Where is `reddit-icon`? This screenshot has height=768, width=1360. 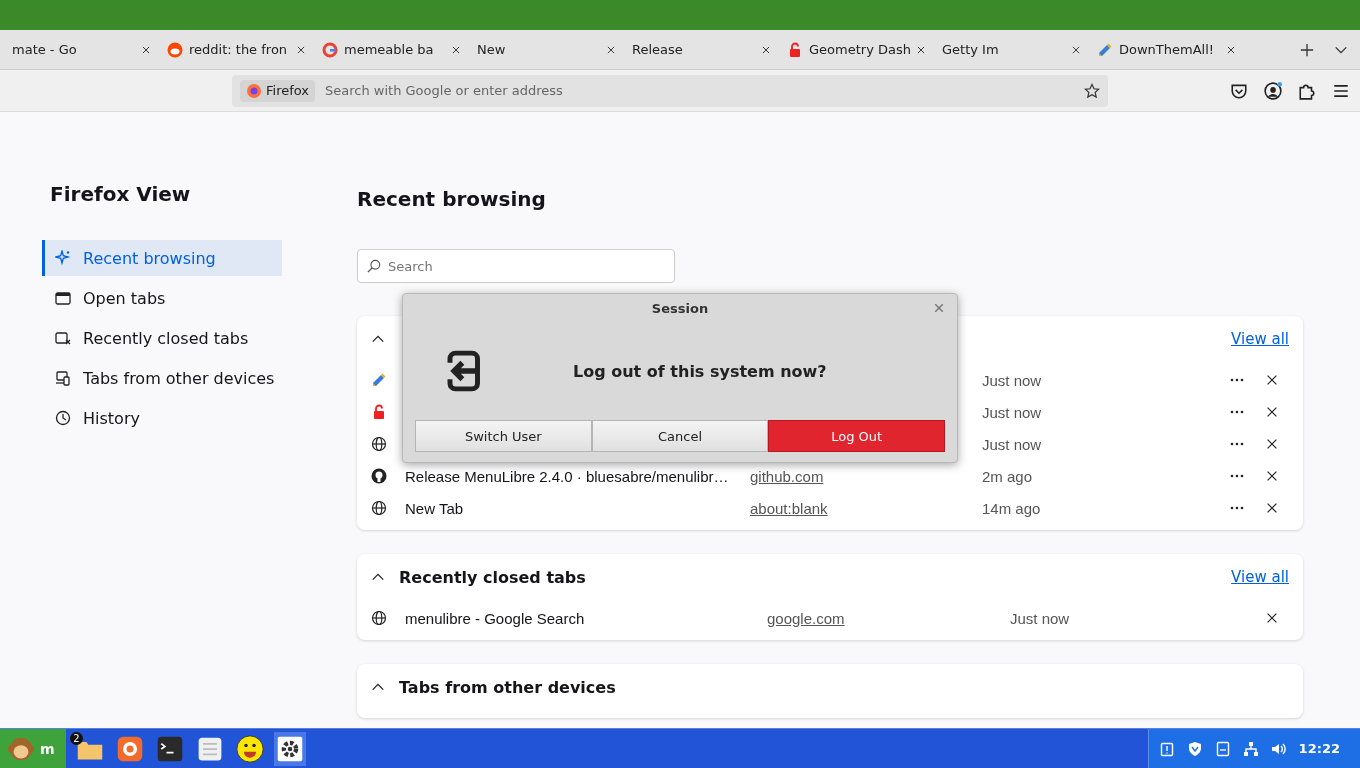 reddit-icon is located at coordinates (175, 49).